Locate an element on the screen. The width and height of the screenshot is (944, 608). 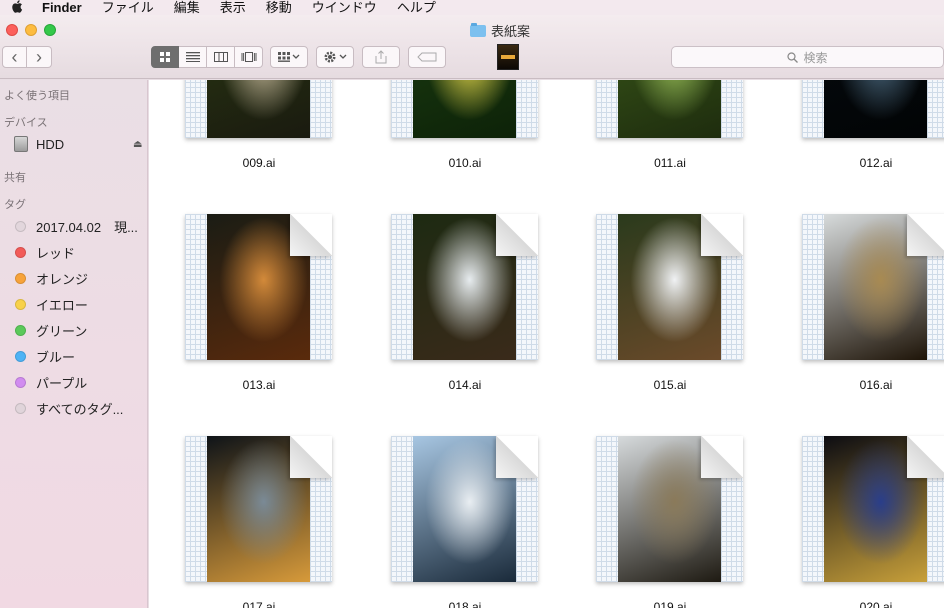
action-button is located at coordinates (335, 57).